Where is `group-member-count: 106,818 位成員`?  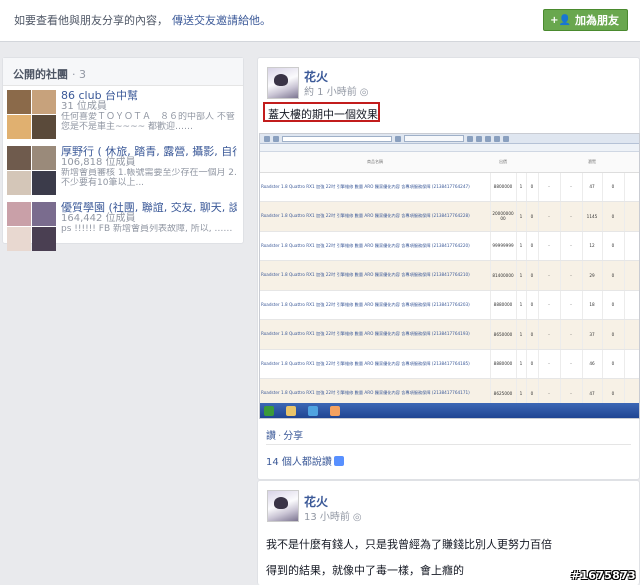
group-member-count: 106,818 位成員 is located at coordinates (98, 162).